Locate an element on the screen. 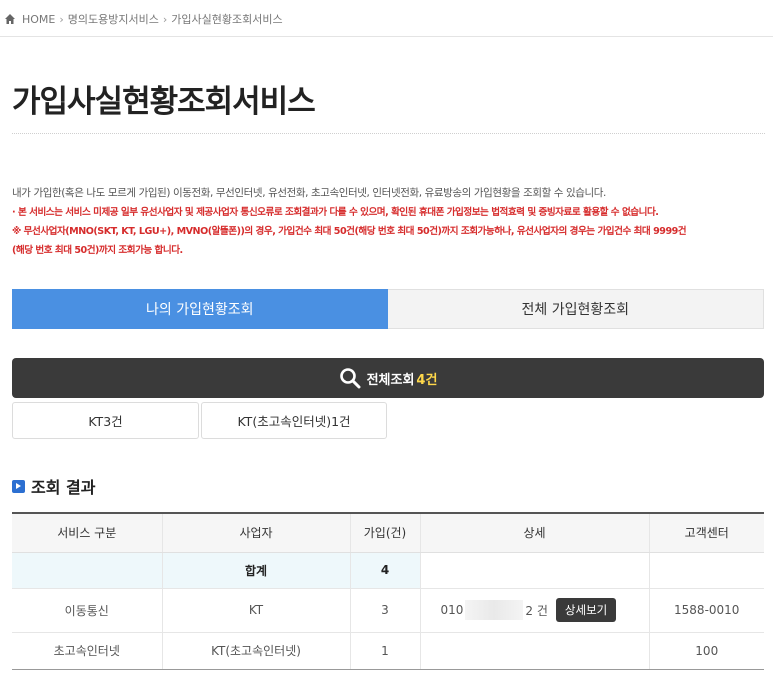 This screenshot has height=681, width=773. filter-chip-kt: KT3건 is located at coordinates (105, 420).